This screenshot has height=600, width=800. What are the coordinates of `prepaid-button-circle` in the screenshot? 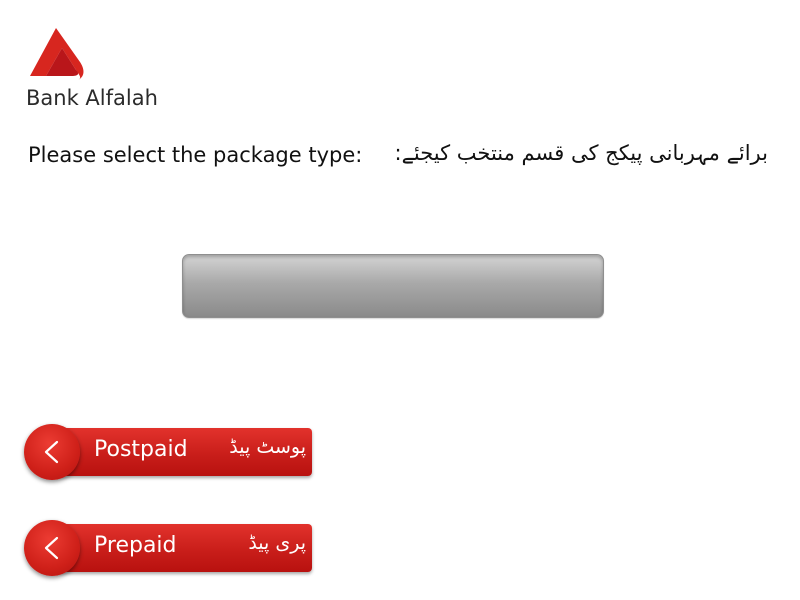 It's located at (52, 548).